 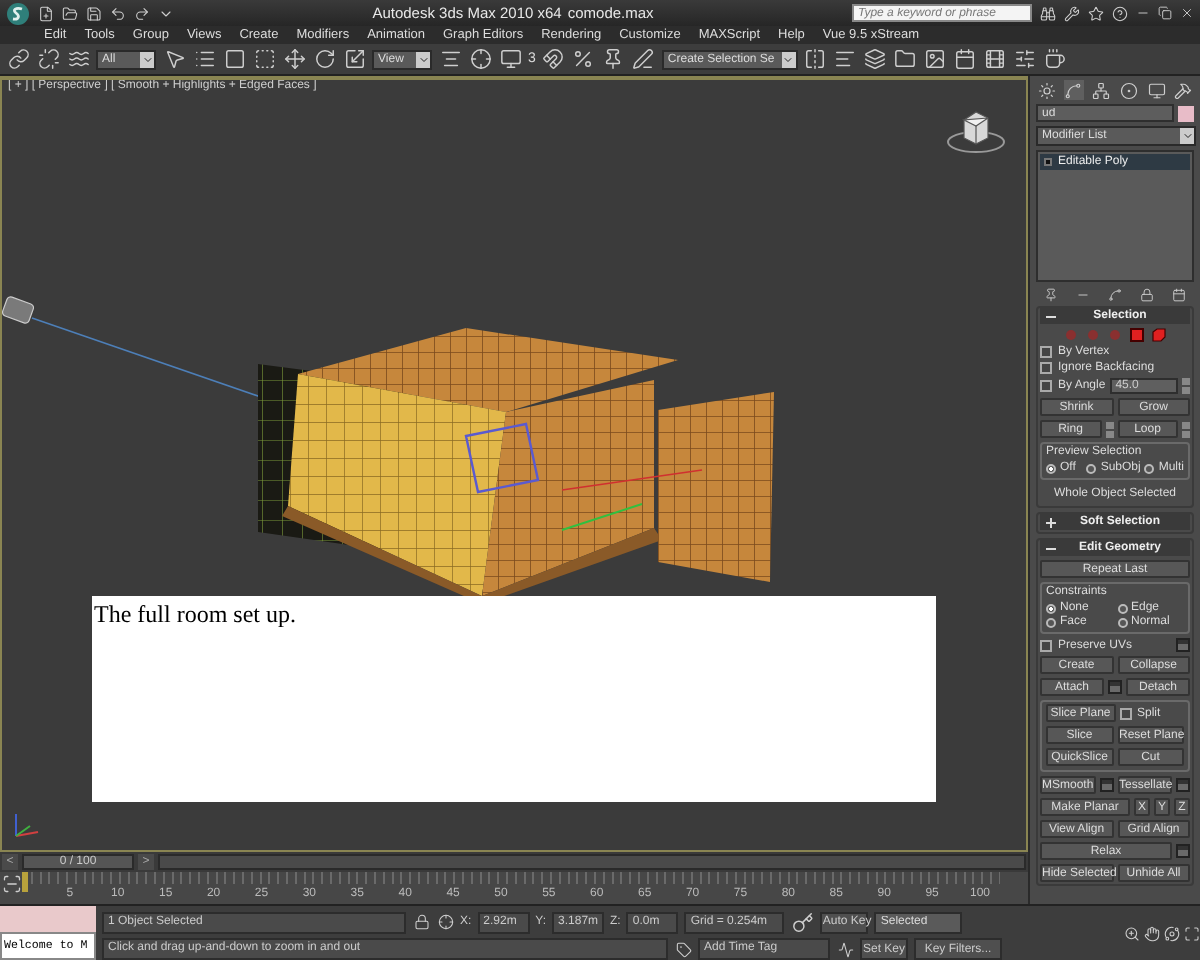 I want to click on polygon-level-icon, so click(x=1137, y=335).